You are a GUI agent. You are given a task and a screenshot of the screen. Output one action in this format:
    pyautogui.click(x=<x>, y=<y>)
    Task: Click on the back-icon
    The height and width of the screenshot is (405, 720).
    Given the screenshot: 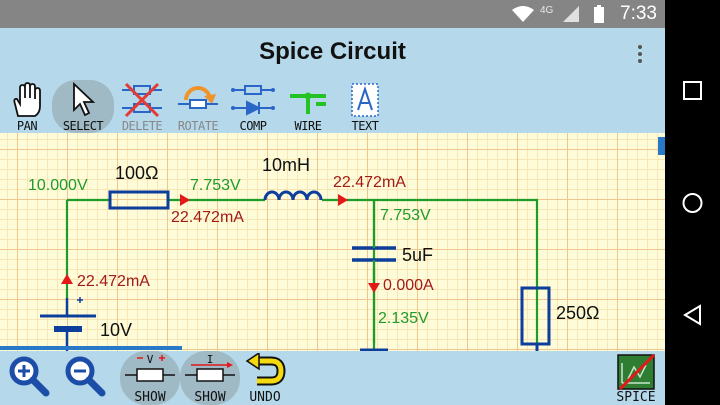 What is the action you would take?
    pyautogui.click(x=692, y=315)
    